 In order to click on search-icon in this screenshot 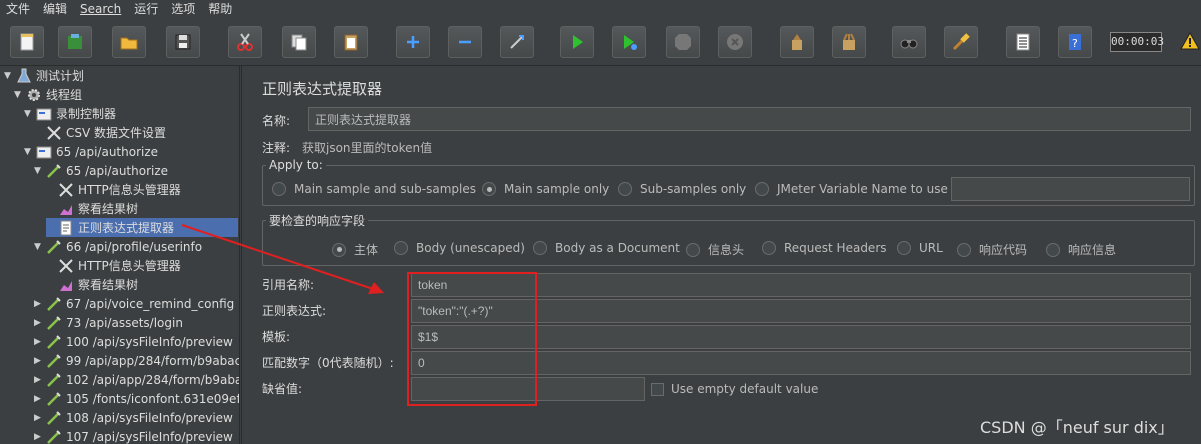, I will do `click(909, 44)`.